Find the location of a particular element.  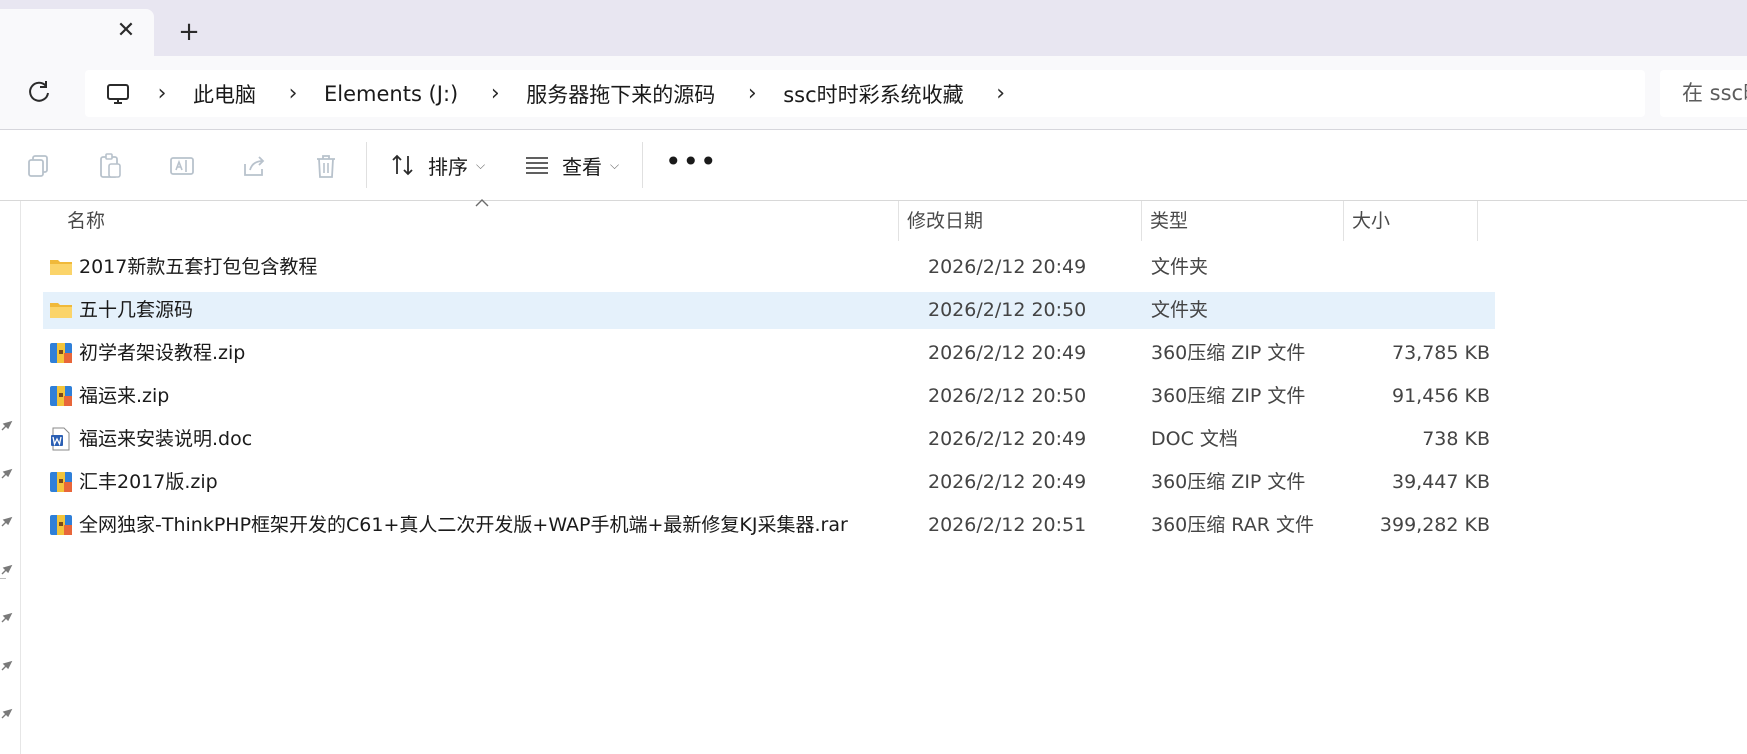

breadcrumb-source-folder: 服务器拖下来的源码 is located at coordinates (620, 94).